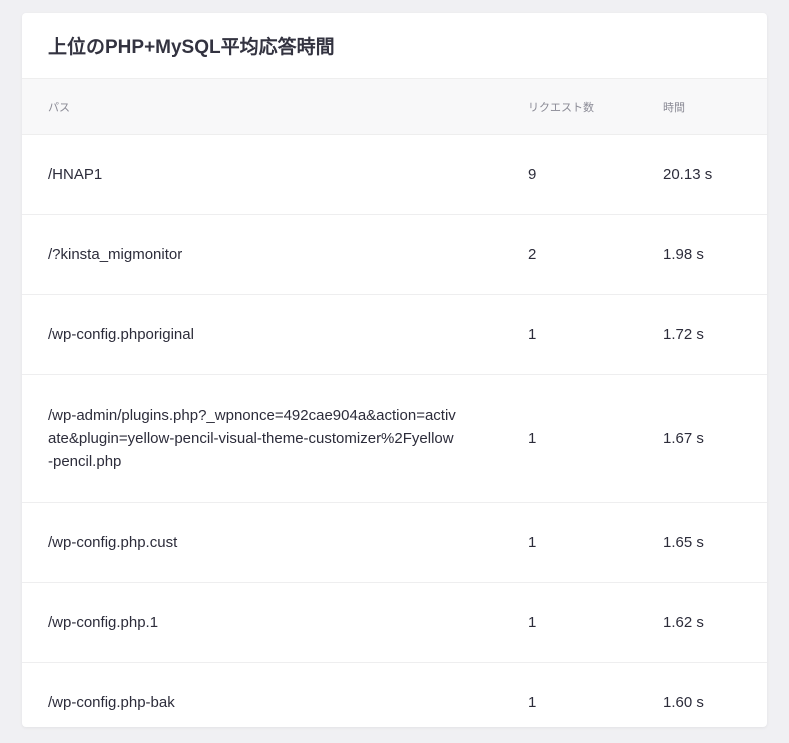  Describe the element at coordinates (75, 174) in the screenshot. I see `path-text: /HNAP1` at that location.